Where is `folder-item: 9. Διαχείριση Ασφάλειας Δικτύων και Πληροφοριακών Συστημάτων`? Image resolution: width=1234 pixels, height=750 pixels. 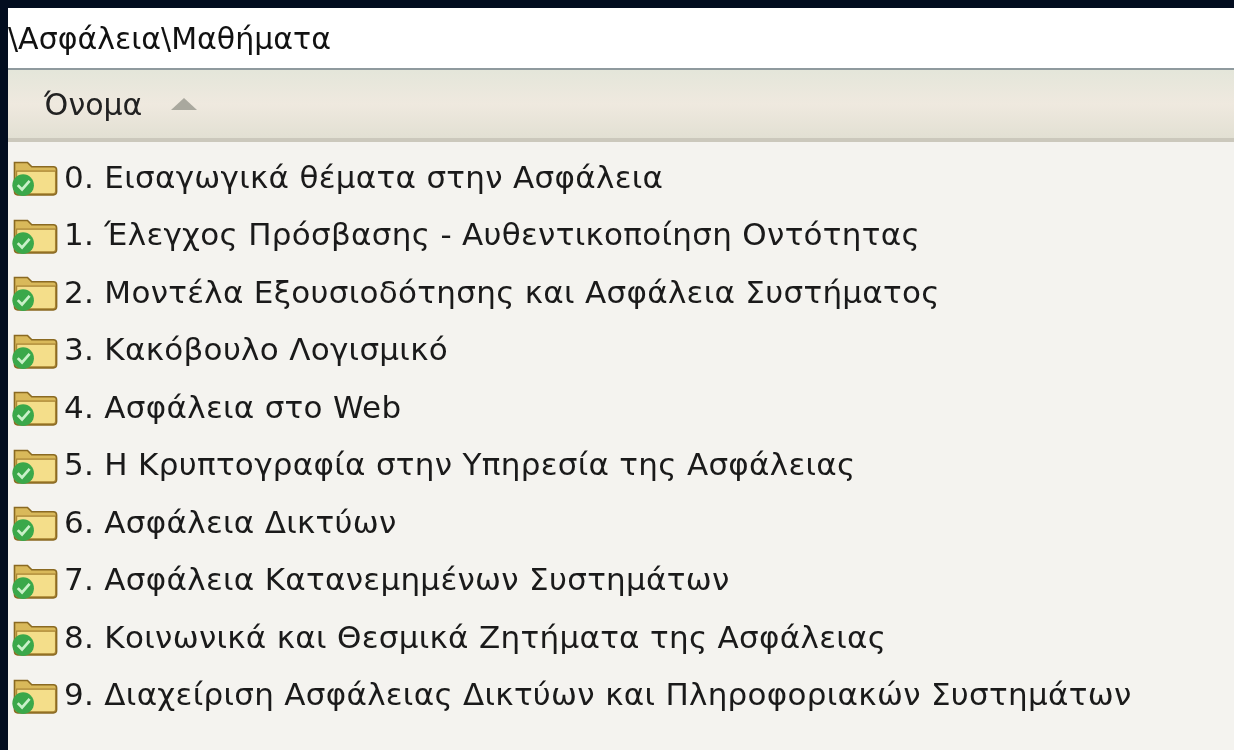
folder-item: 9. Διαχείριση Ασφάλειας Δικτύων και Πληροφοριακών Συστημάτων is located at coordinates (621, 694).